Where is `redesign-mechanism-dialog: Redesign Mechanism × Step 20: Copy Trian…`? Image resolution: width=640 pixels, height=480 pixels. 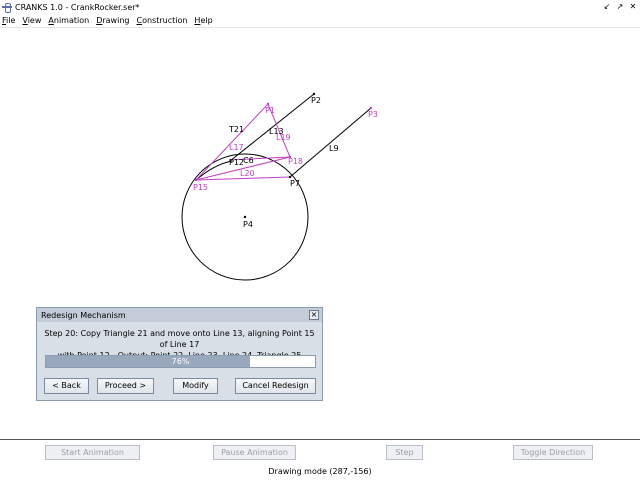 redesign-mechanism-dialog: Redesign Mechanism × Step 20: Copy Trian… is located at coordinates (179, 354).